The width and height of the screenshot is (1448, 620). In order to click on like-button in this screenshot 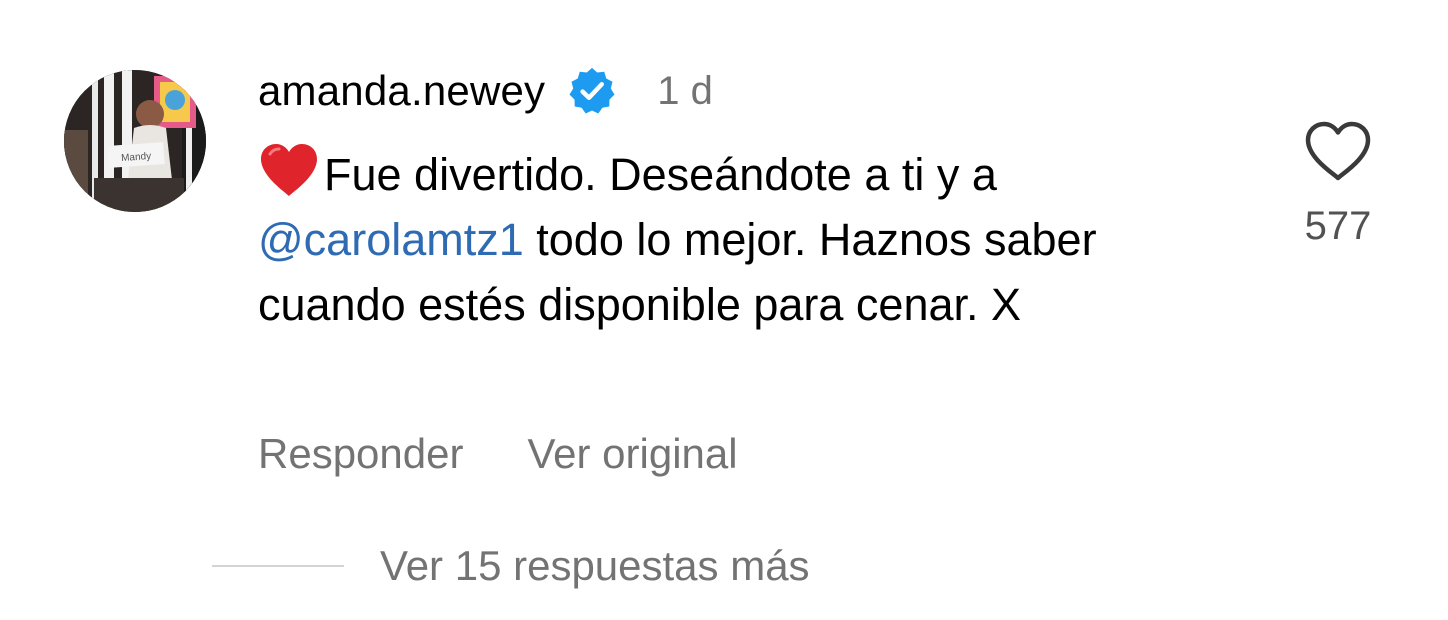, I will do `click(1338, 151)`.